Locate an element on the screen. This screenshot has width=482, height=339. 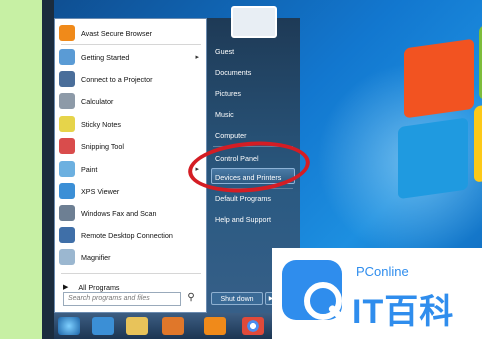
watermark-name: IT百科 is located at coordinates (403, 312).